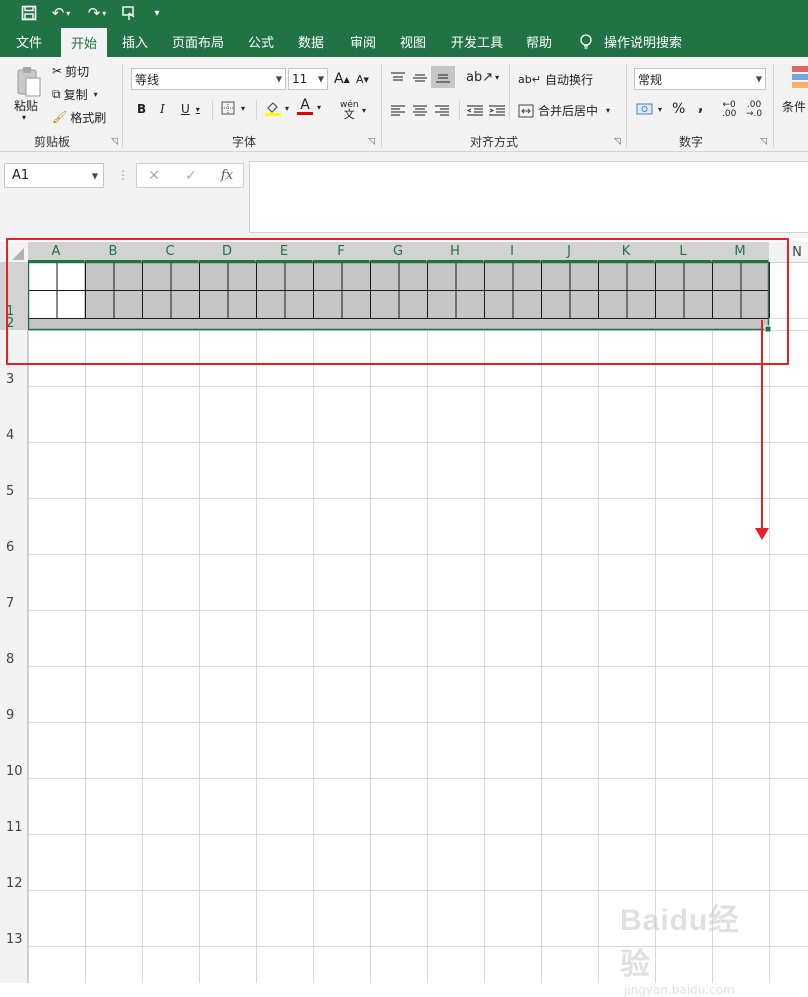  Describe the element at coordinates (420, 79) in the screenshot. I see `middle-align-icon` at that location.